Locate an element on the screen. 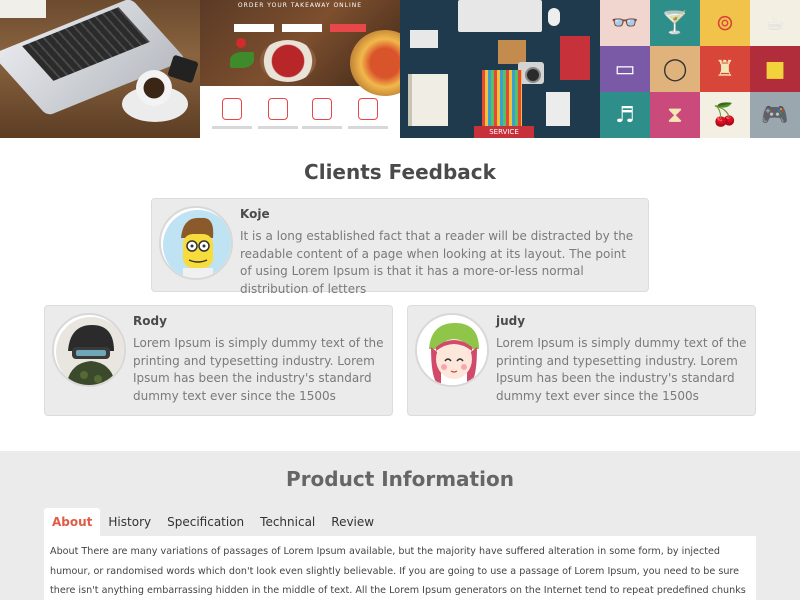 Image resolution: width=800 pixels, height=600 pixels. calculator-shape is located at coordinates (558, 109).